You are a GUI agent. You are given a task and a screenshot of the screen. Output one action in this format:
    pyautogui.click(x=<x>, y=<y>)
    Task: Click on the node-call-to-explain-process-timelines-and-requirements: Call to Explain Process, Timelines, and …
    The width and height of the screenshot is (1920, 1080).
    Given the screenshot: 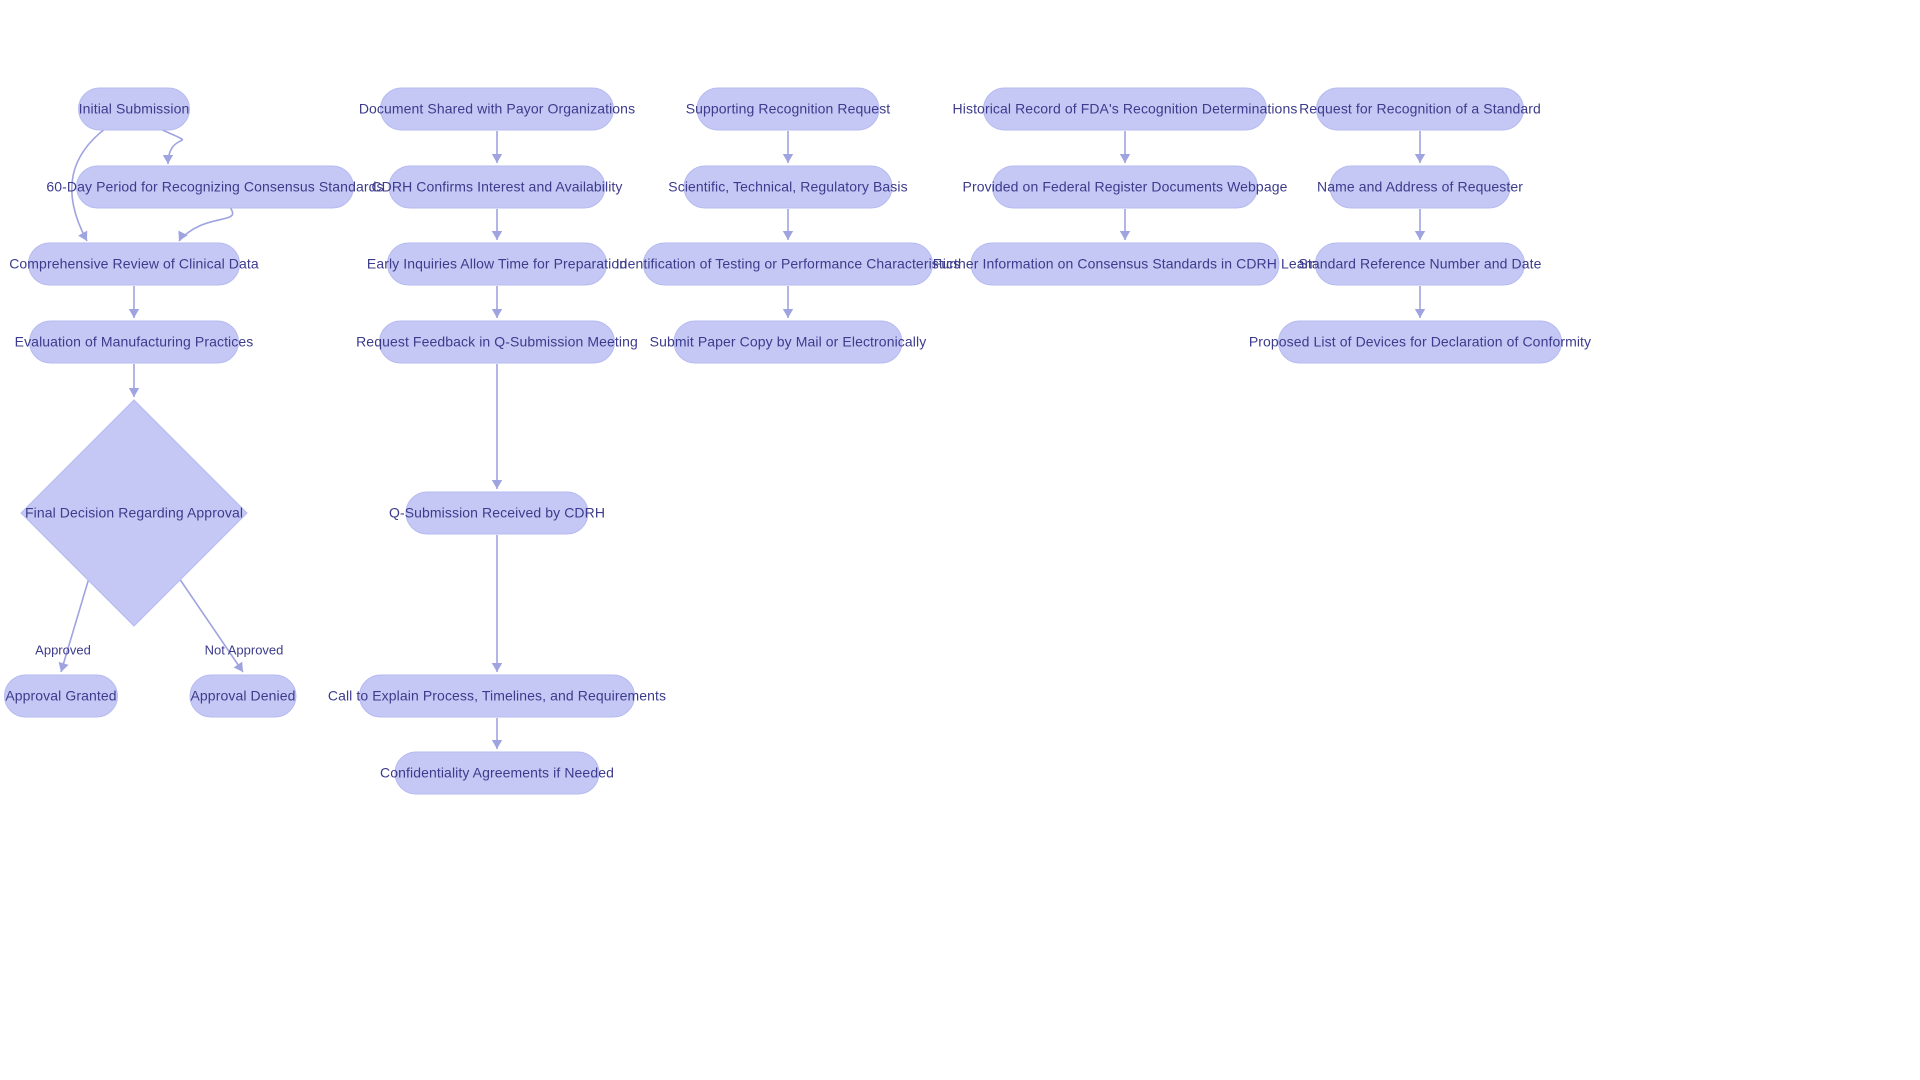 What is the action you would take?
    pyautogui.click(x=497, y=696)
    